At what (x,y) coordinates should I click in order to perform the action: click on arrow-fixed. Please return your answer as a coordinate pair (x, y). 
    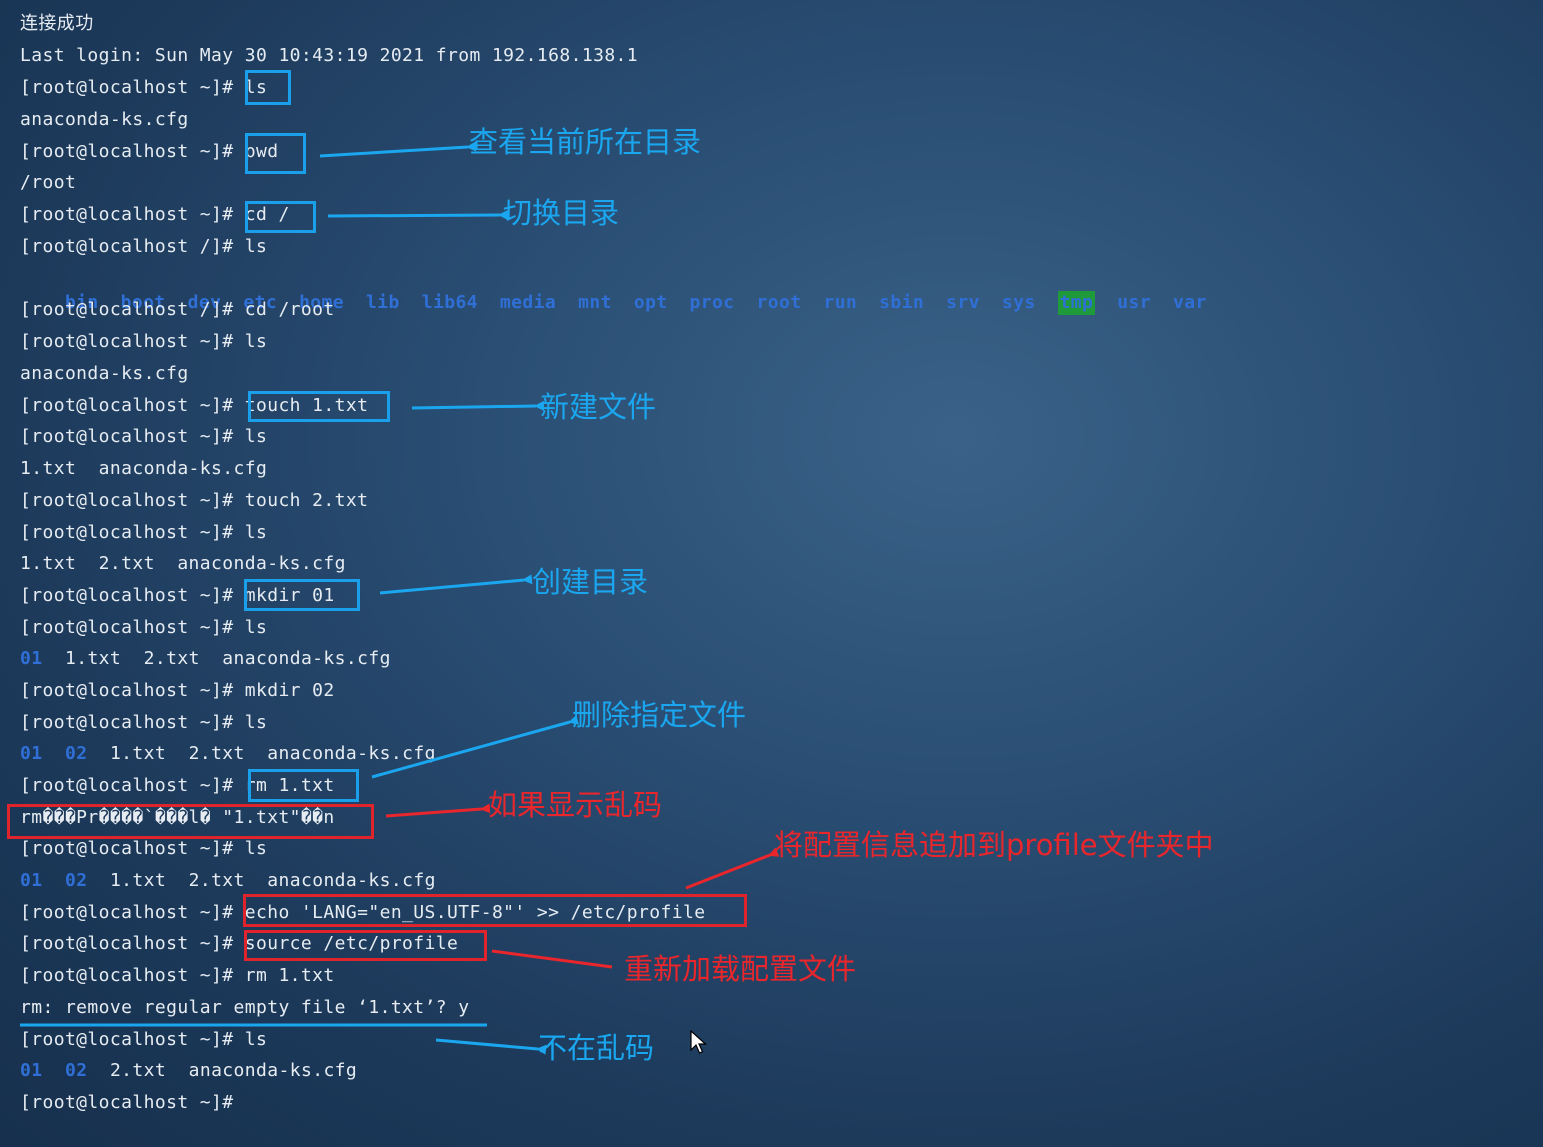
    Looking at the image, I should click on (491, 1046).